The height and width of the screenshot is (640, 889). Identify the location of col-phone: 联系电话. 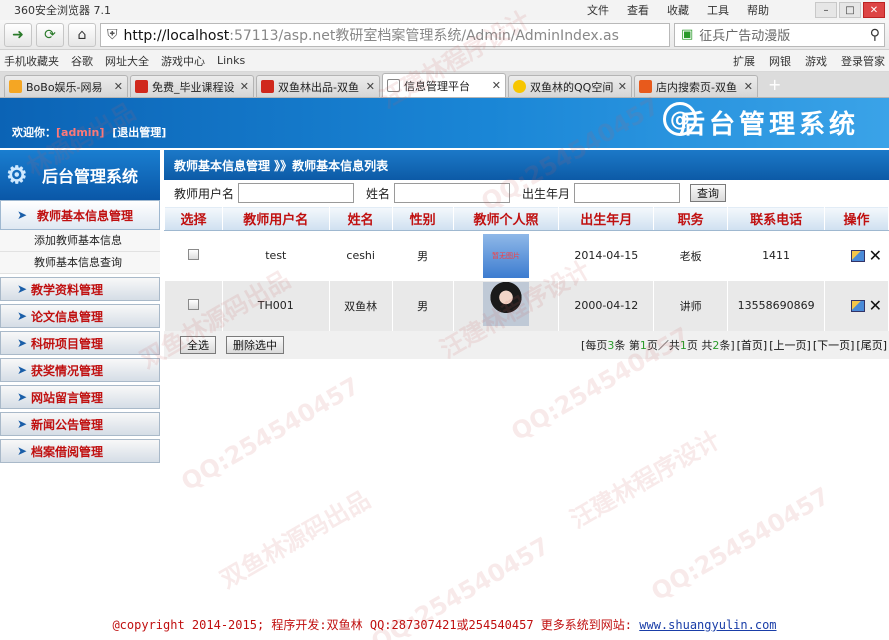
(776, 218).